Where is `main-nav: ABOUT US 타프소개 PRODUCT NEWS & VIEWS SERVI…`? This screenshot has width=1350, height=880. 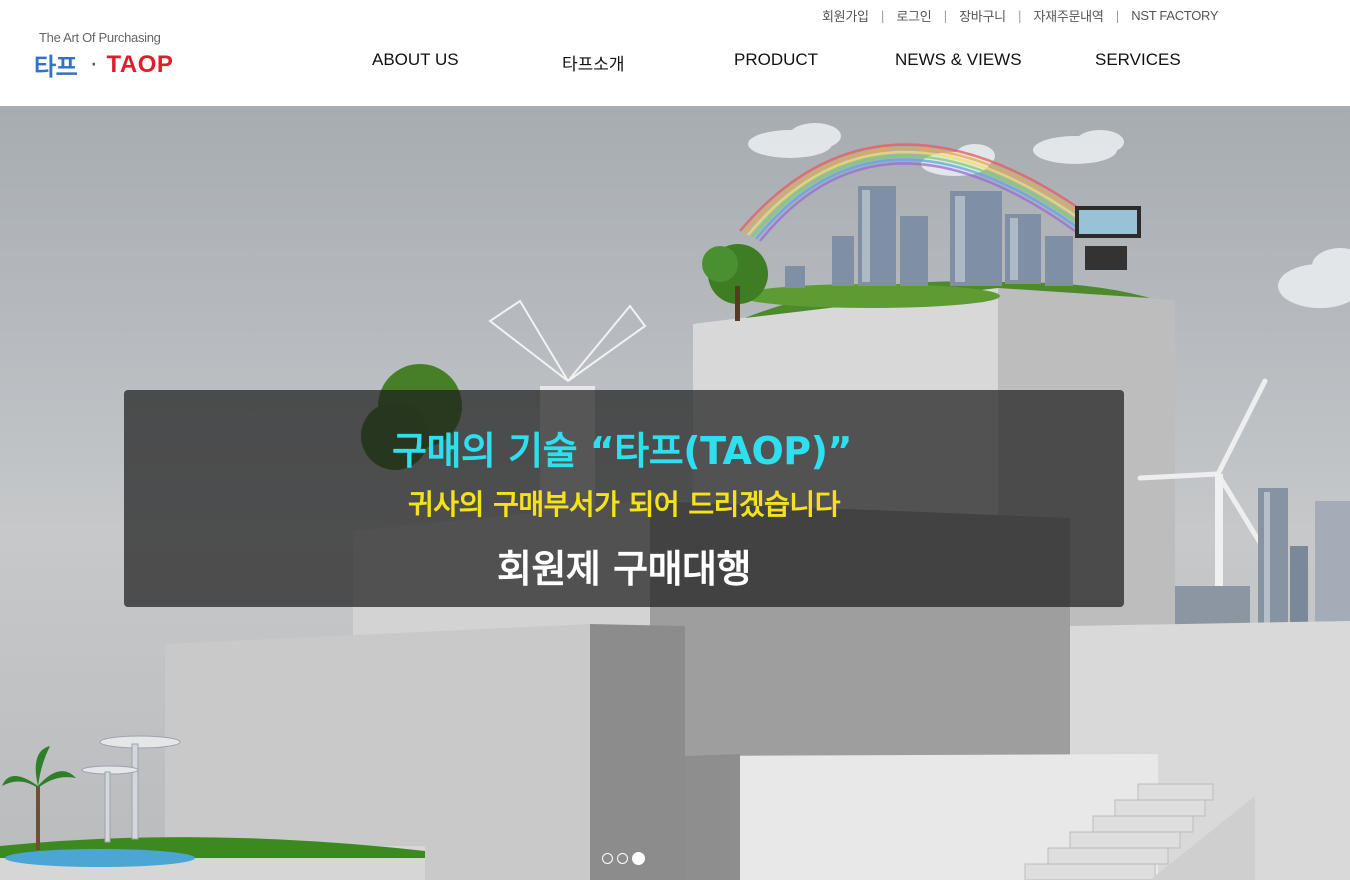
main-nav: ABOUT US 타프소개 PRODUCT NEWS & VIEWS SERVI… is located at coordinates (675, 62).